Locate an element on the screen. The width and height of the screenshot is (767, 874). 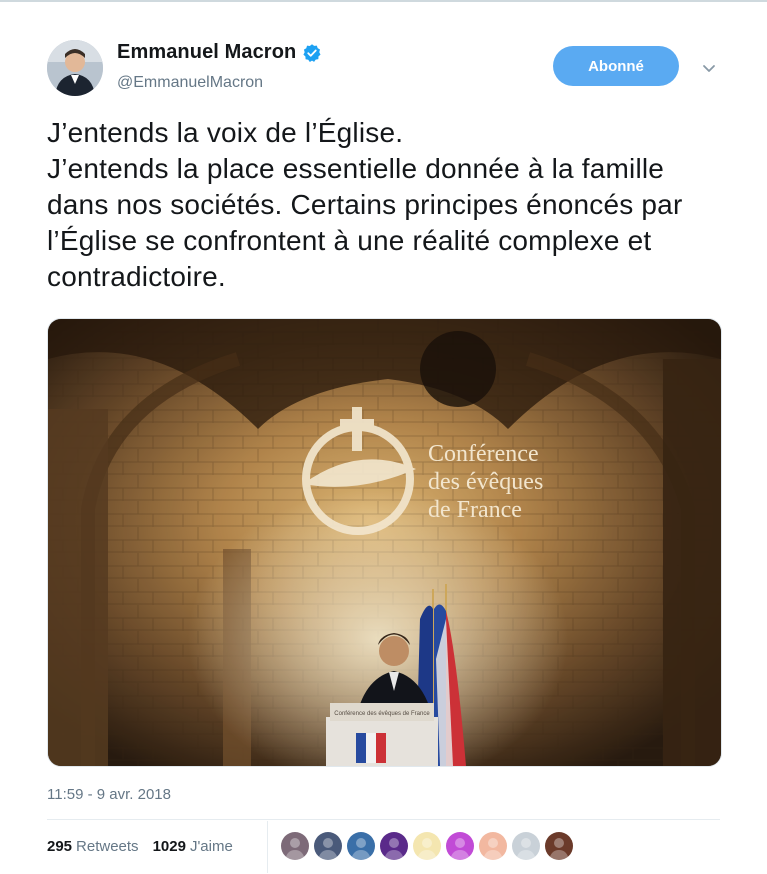
liker-avatars is located at coordinates (427, 846).